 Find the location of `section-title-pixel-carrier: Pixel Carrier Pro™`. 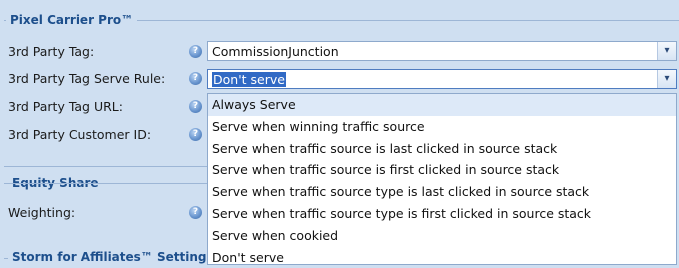

section-title-pixel-carrier: Pixel Carrier Pro™ is located at coordinates (72, 20).